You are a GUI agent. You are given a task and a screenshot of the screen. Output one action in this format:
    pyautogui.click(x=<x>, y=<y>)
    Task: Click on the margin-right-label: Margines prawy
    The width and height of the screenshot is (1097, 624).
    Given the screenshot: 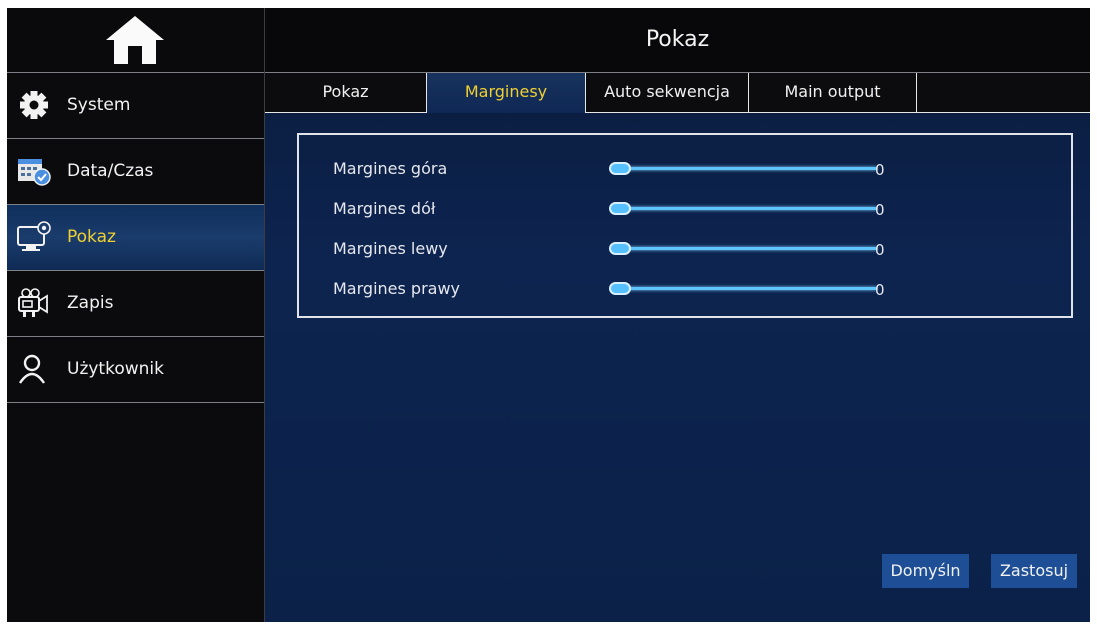 What is the action you would take?
    pyautogui.click(x=397, y=288)
    